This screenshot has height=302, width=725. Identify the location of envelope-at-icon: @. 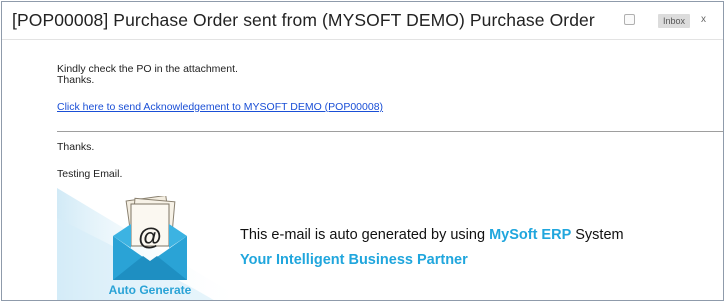
(150, 238).